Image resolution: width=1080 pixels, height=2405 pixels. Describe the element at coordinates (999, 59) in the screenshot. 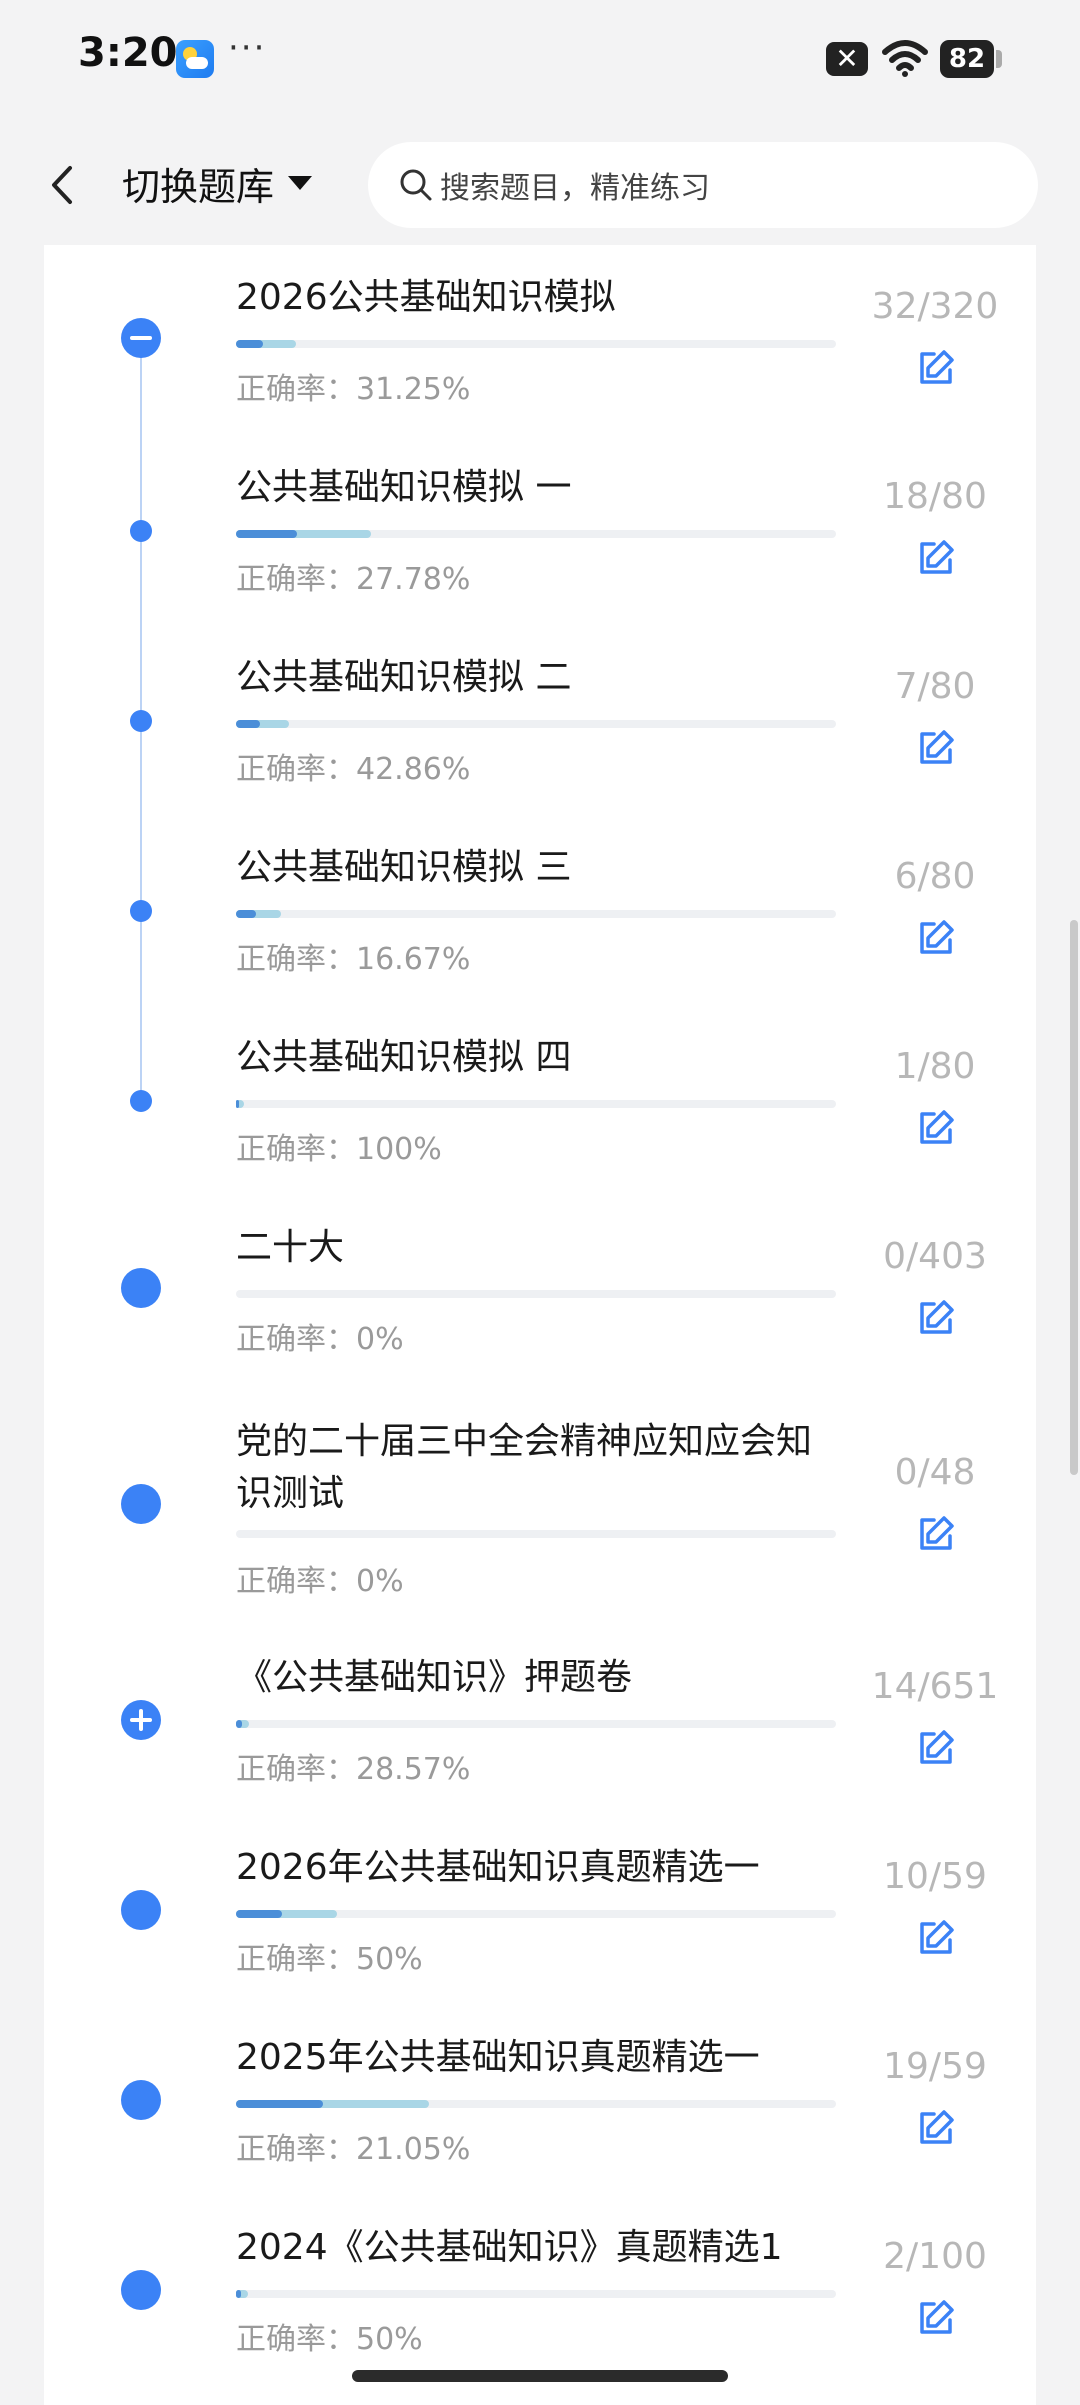

I see `battery-tip` at that location.